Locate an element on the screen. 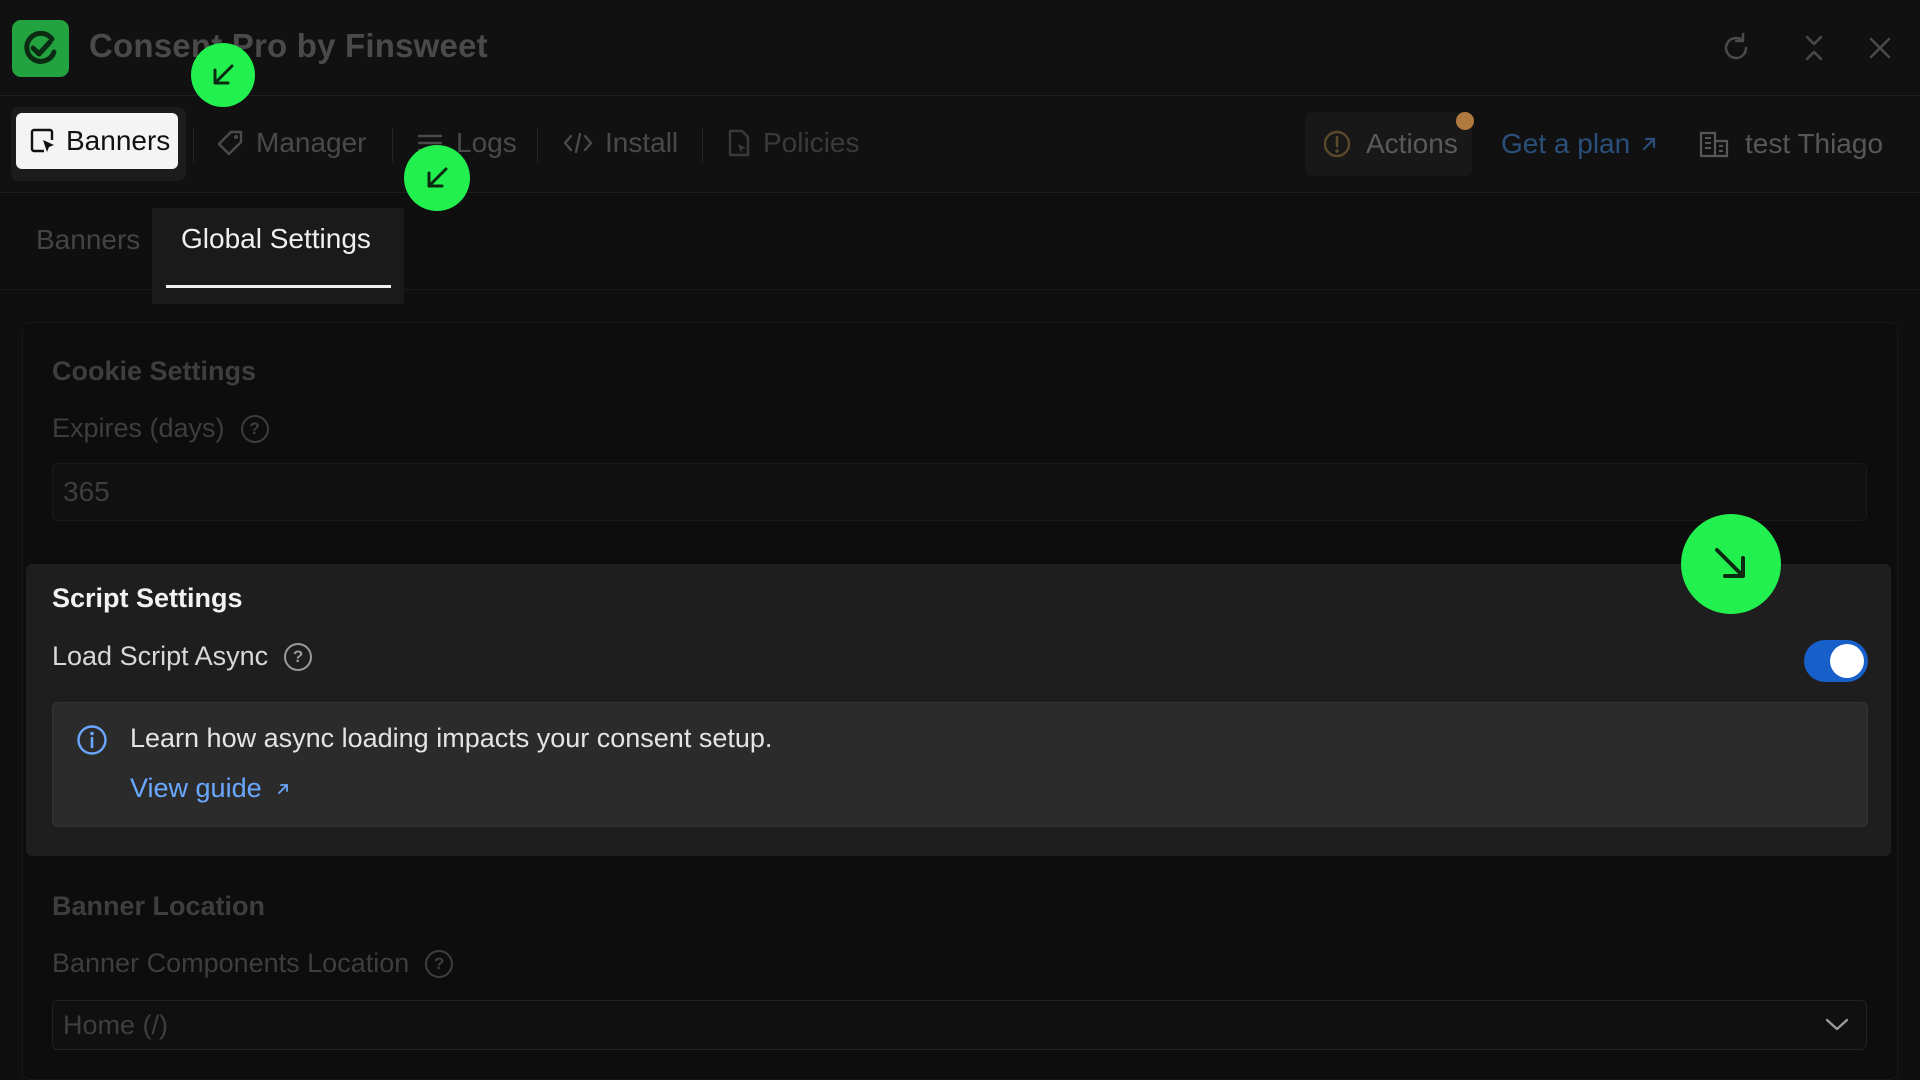 Image resolution: width=1920 pixels, height=1080 pixels. collapse-icon is located at coordinates (1814, 48).